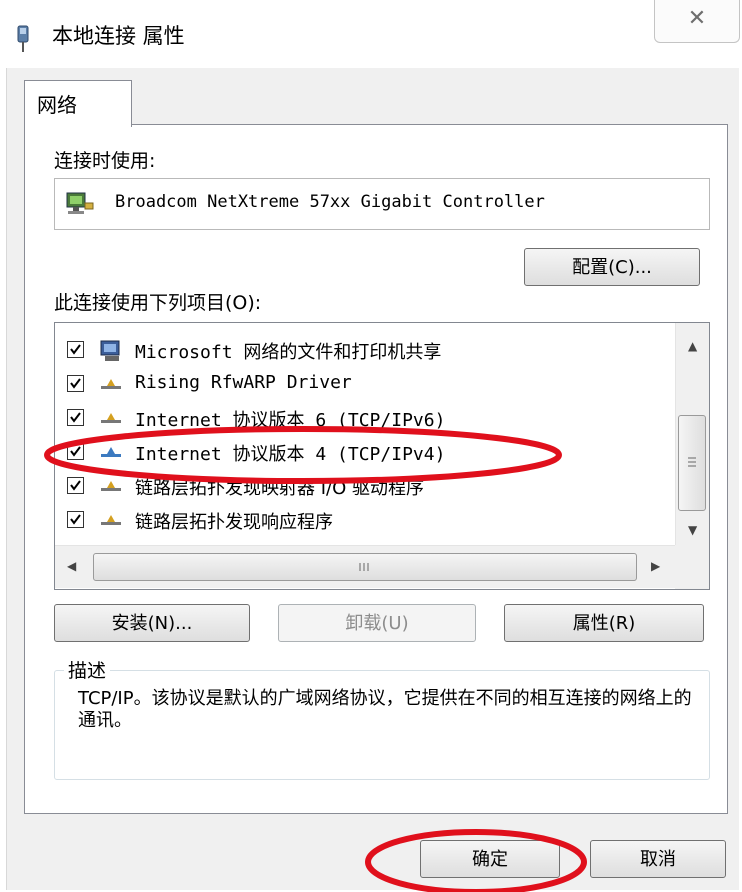  What do you see at coordinates (604, 623) in the screenshot?
I see `properties-button: 属性(R)` at bounding box center [604, 623].